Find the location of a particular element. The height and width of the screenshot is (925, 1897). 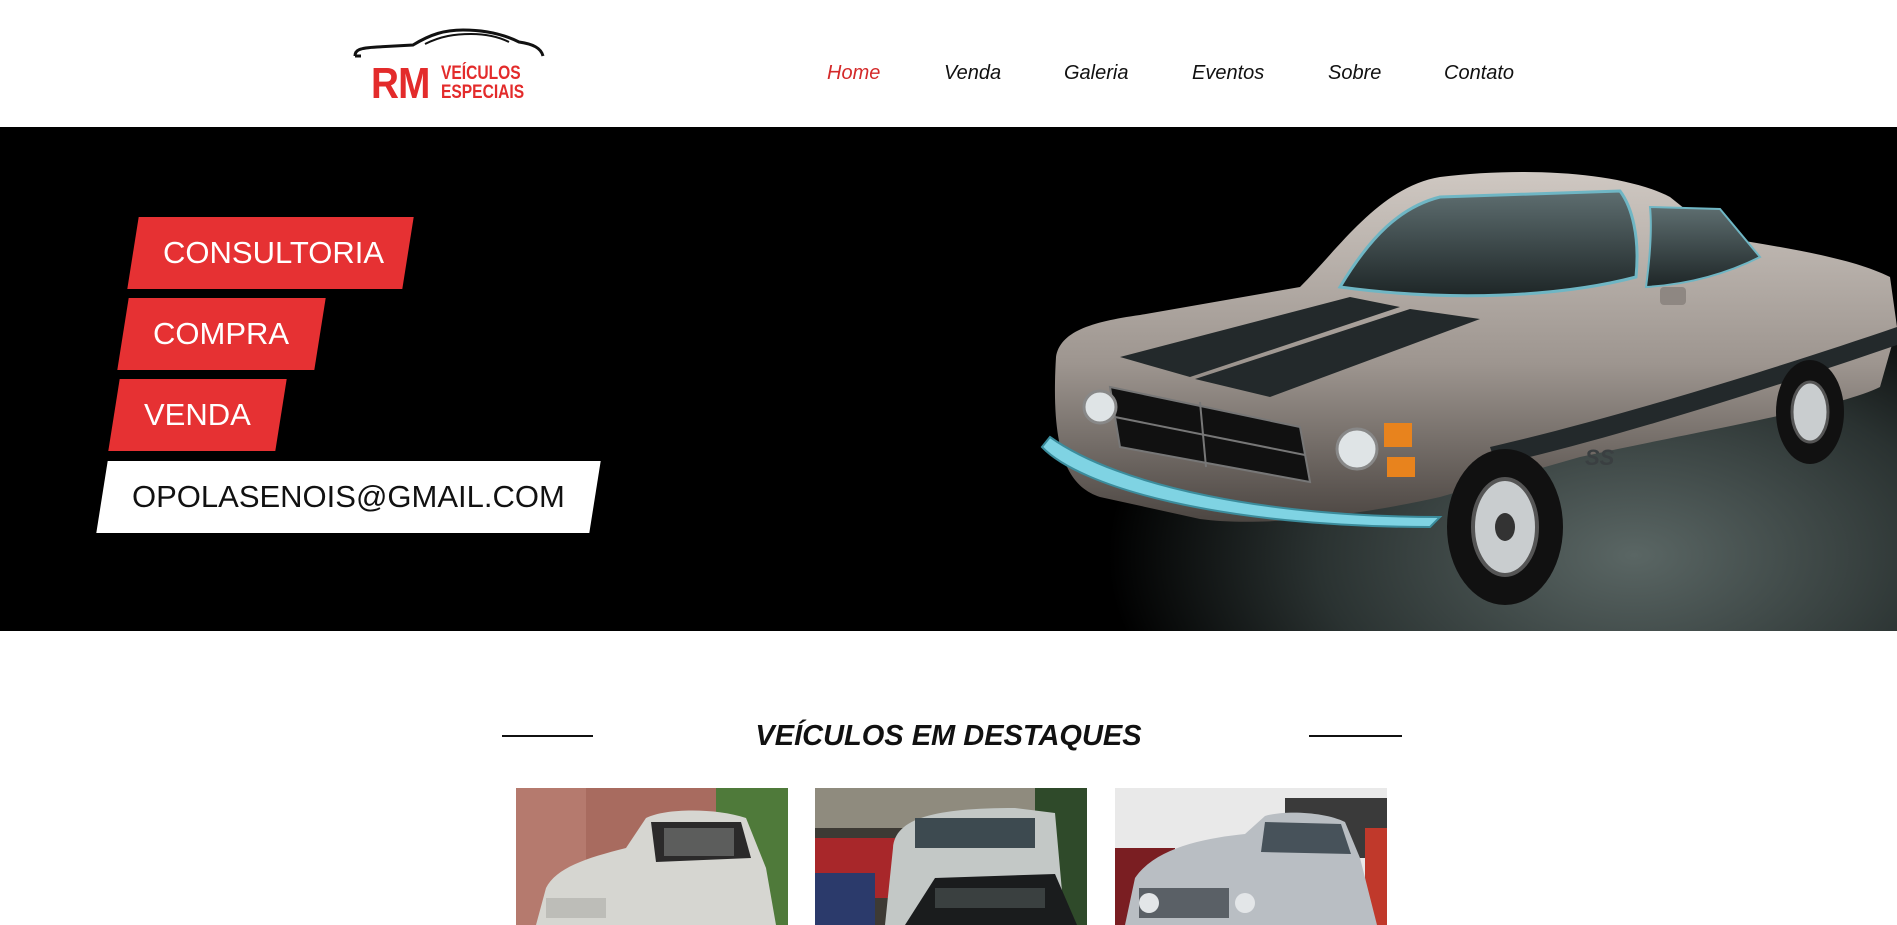

email-text: OPOLASENOIS@GMAIL.COM is located at coordinates (348, 496).